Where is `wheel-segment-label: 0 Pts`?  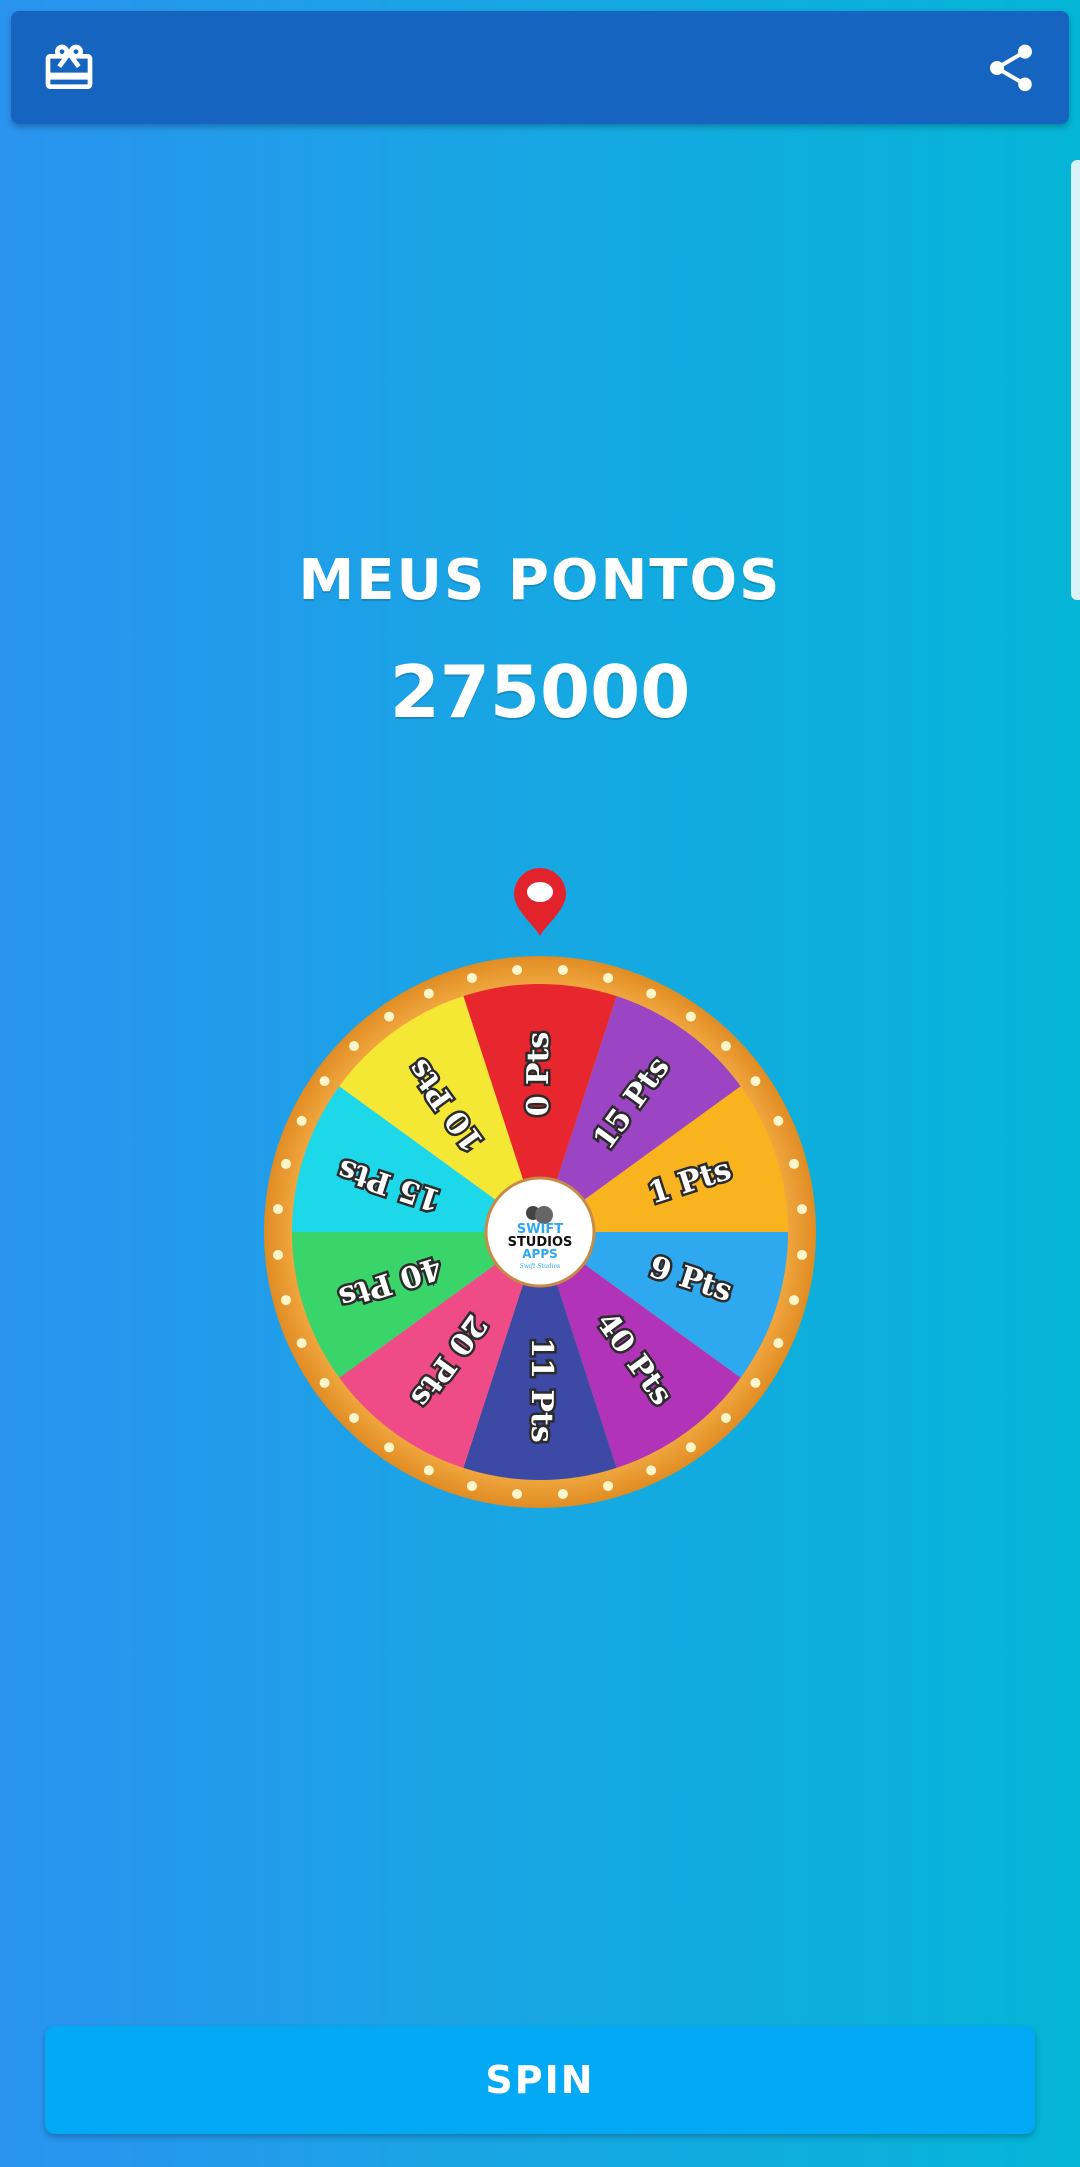
wheel-segment-label: 0 Pts is located at coordinates (538, 1074).